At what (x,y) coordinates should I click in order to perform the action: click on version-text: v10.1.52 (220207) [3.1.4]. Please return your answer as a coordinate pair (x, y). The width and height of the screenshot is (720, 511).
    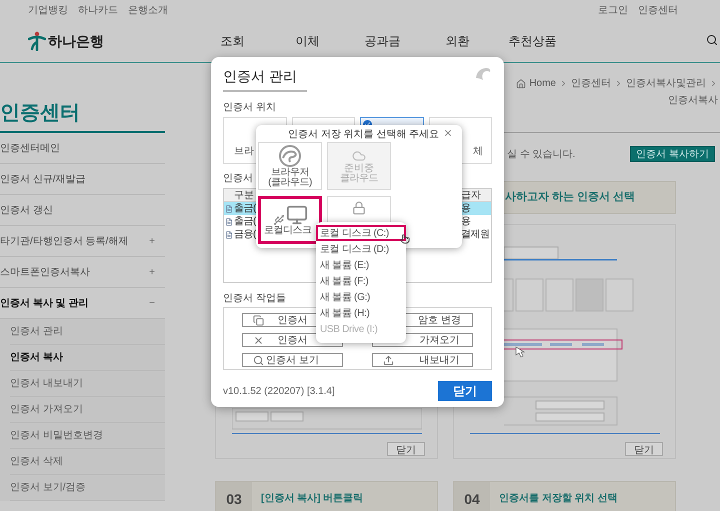
    Looking at the image, I should click on (279, 391).